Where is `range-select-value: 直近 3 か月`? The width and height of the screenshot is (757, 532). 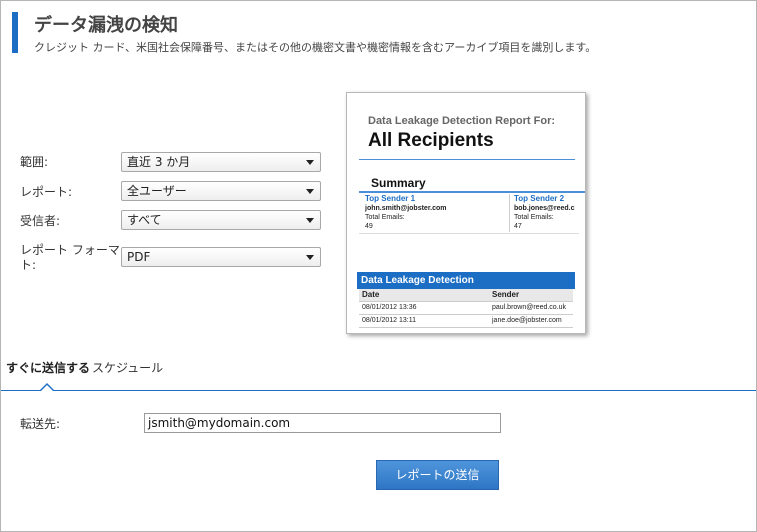 range-select-value: 直近 3 か月 is located at coordinates (159, 162).